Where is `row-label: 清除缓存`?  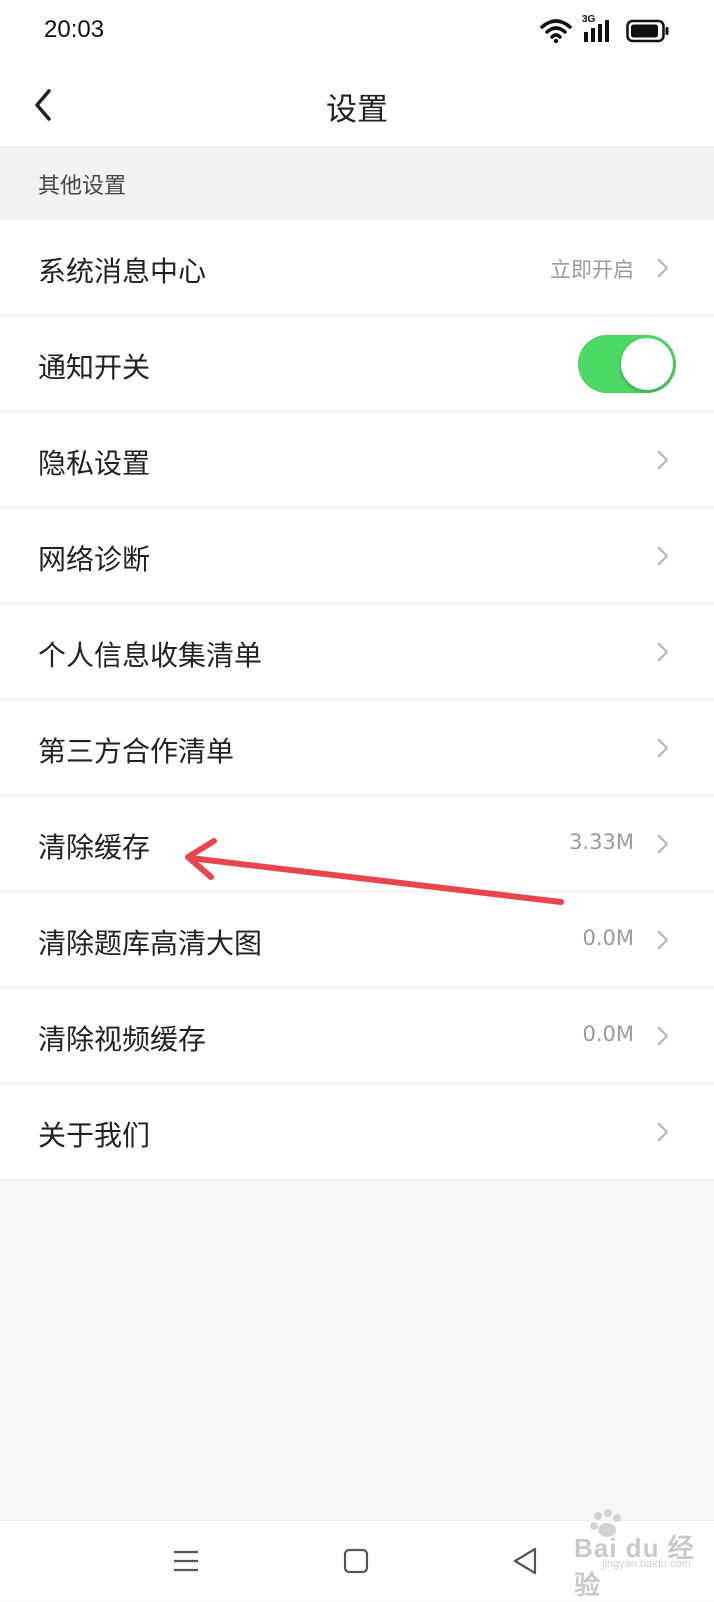
row-label: 清除缓存 is located at coordinates (94, 847).